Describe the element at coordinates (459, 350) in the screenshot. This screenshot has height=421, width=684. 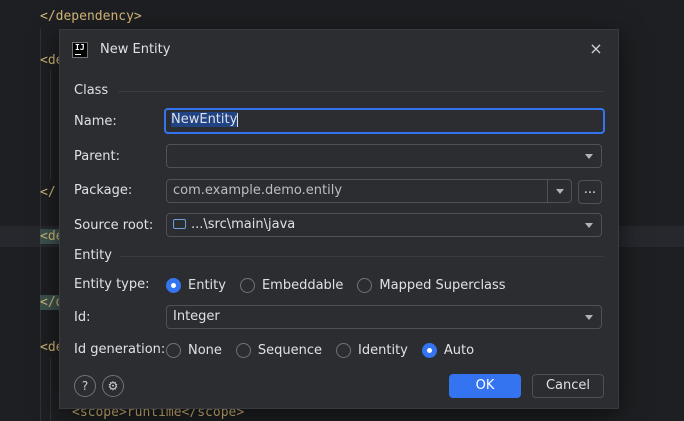
I see `radio-label: Auto` at that location.